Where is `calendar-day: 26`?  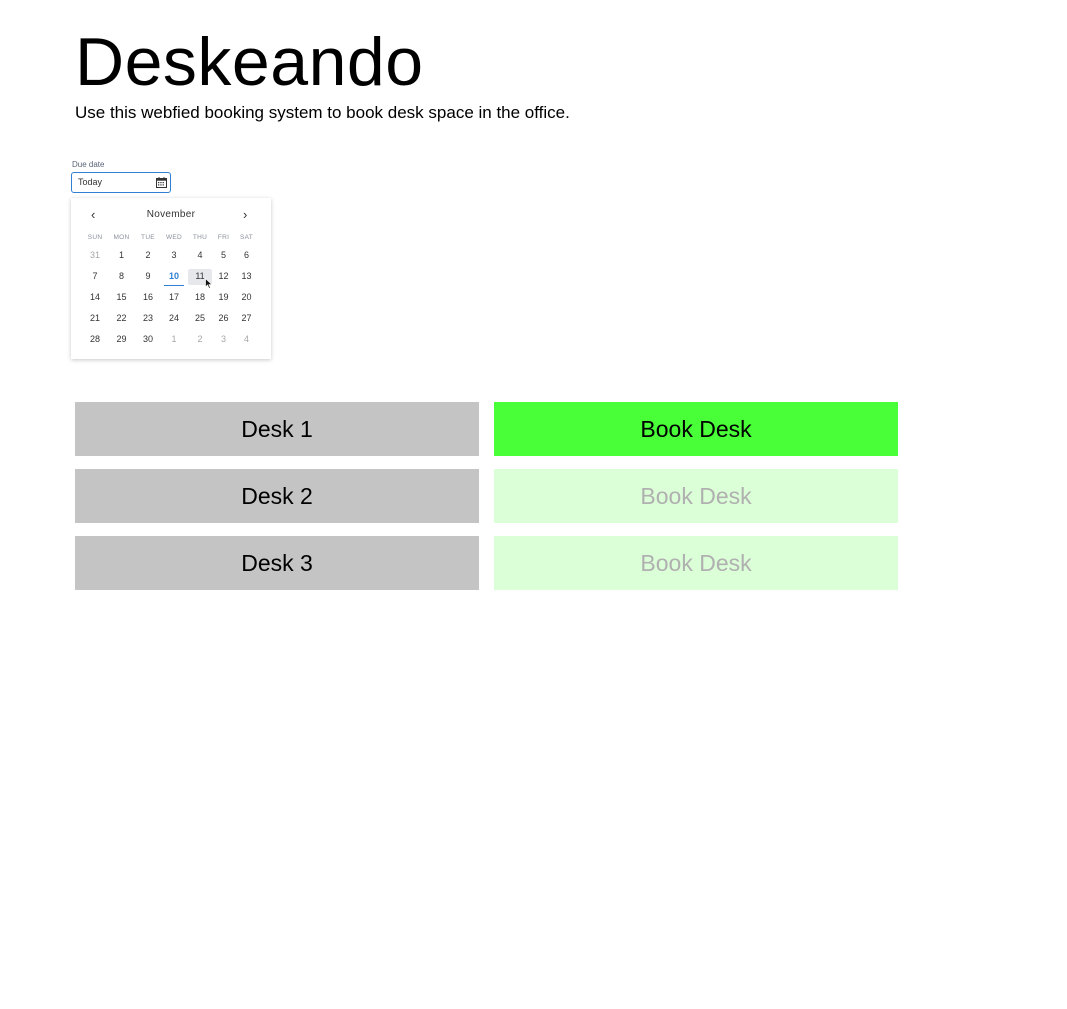 calendar-day: 26 is located at coordinates (223, 319).